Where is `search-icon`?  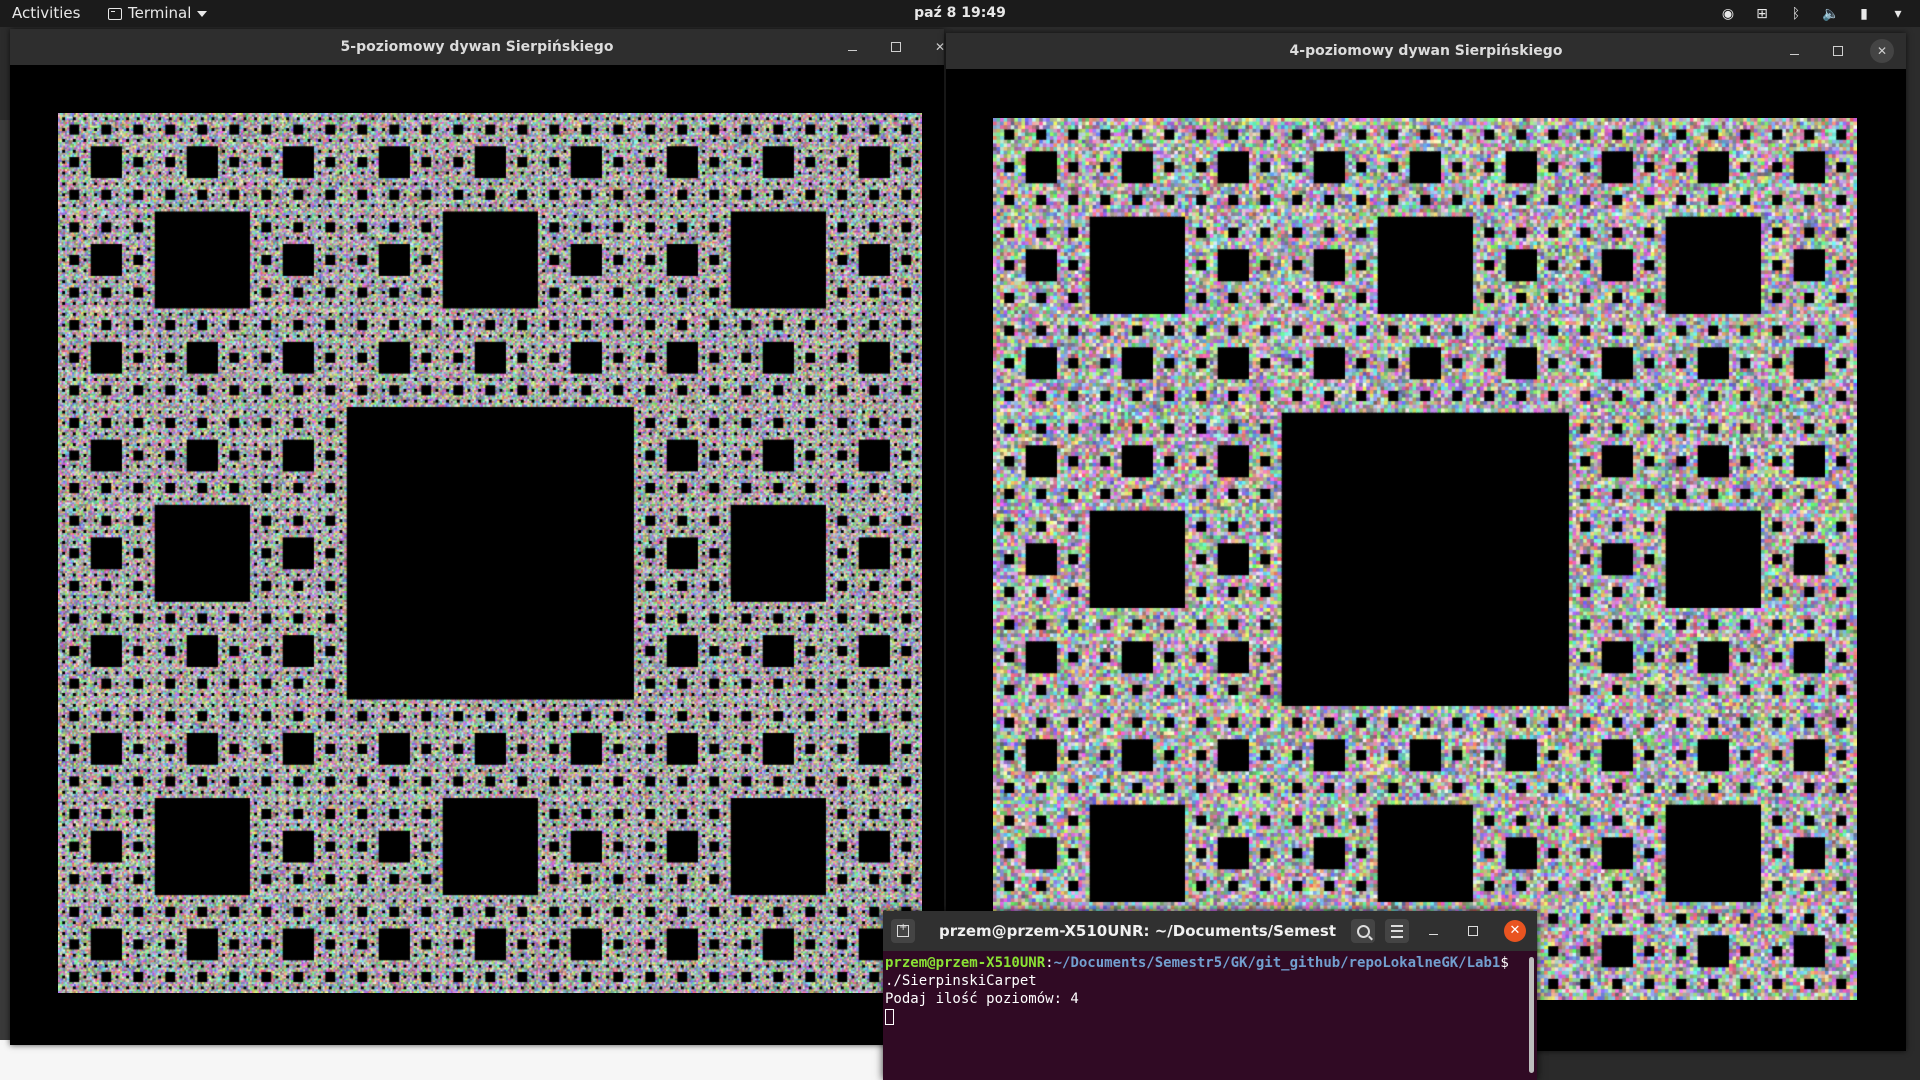
search-icon is located at coordinates (1363, 931).